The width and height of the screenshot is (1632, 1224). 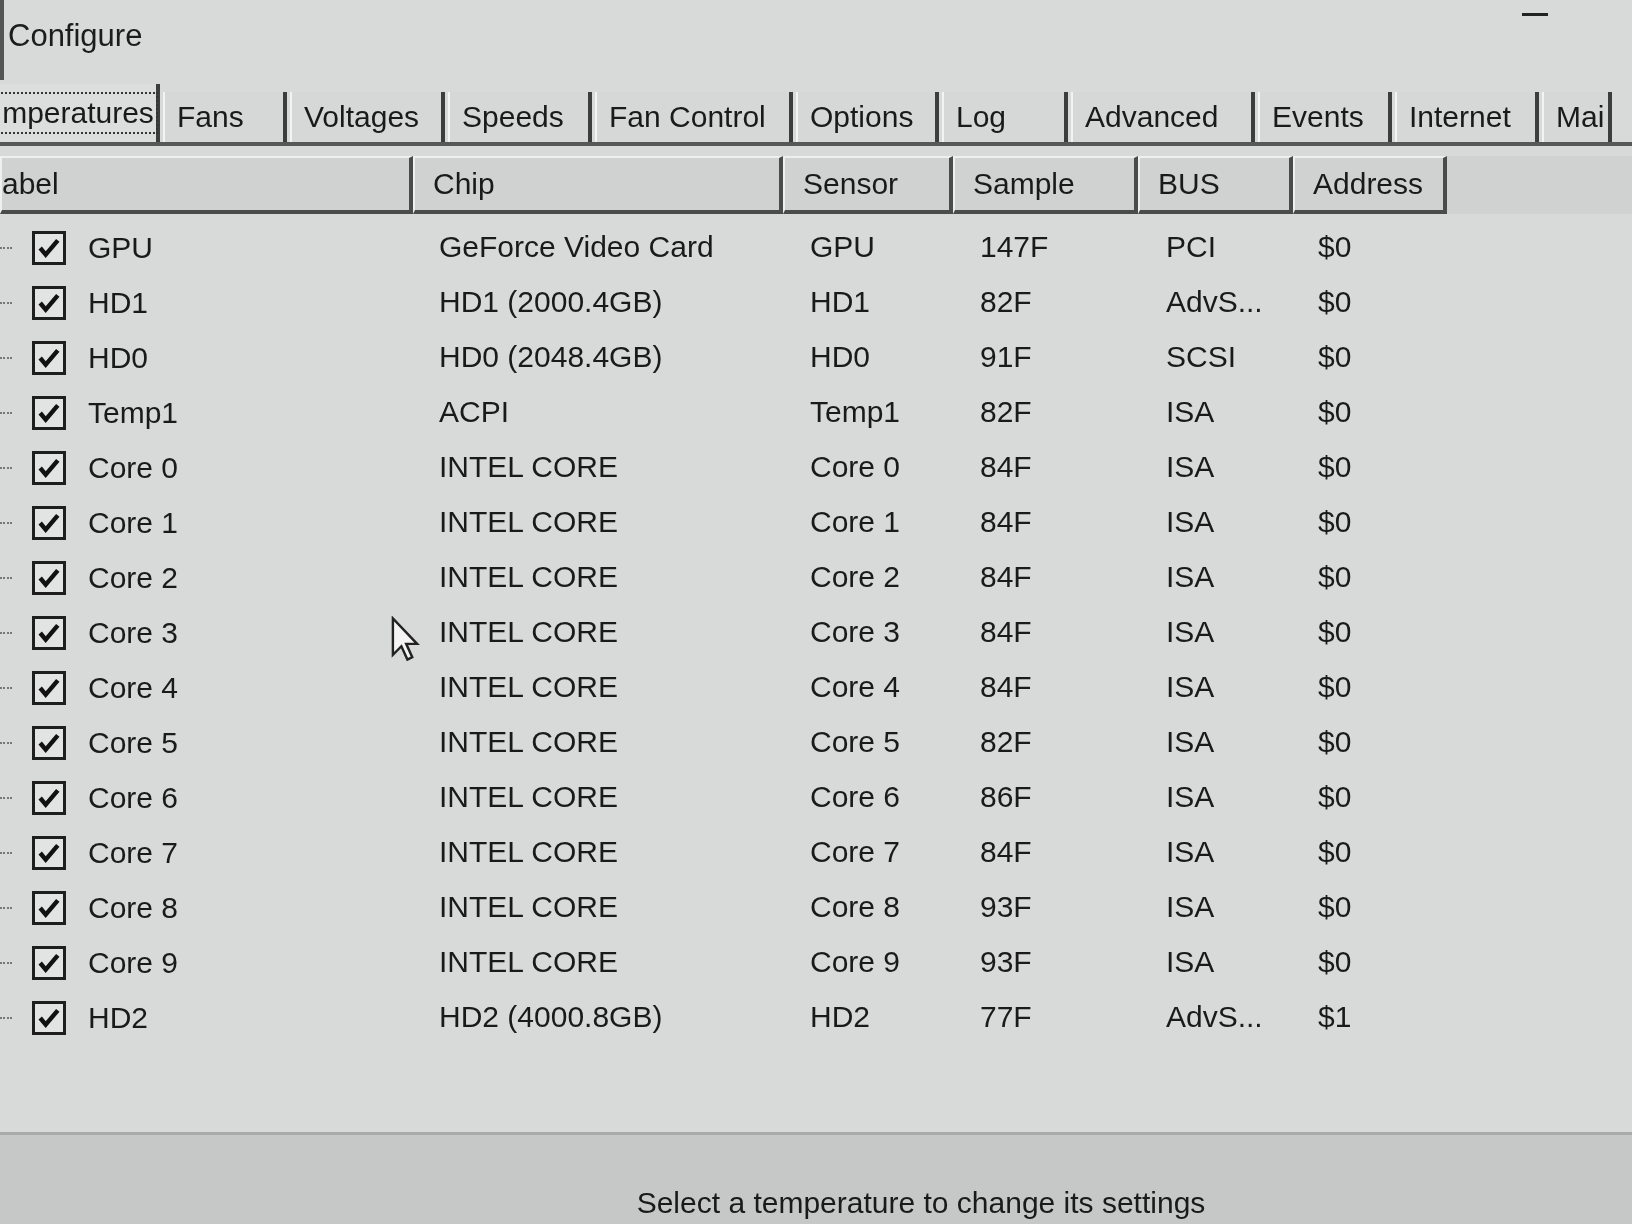 What do you see at coordinates (1006, 796) in the screenshot?
I see `table-cell: 86F` at bounding box center [1006, 796].